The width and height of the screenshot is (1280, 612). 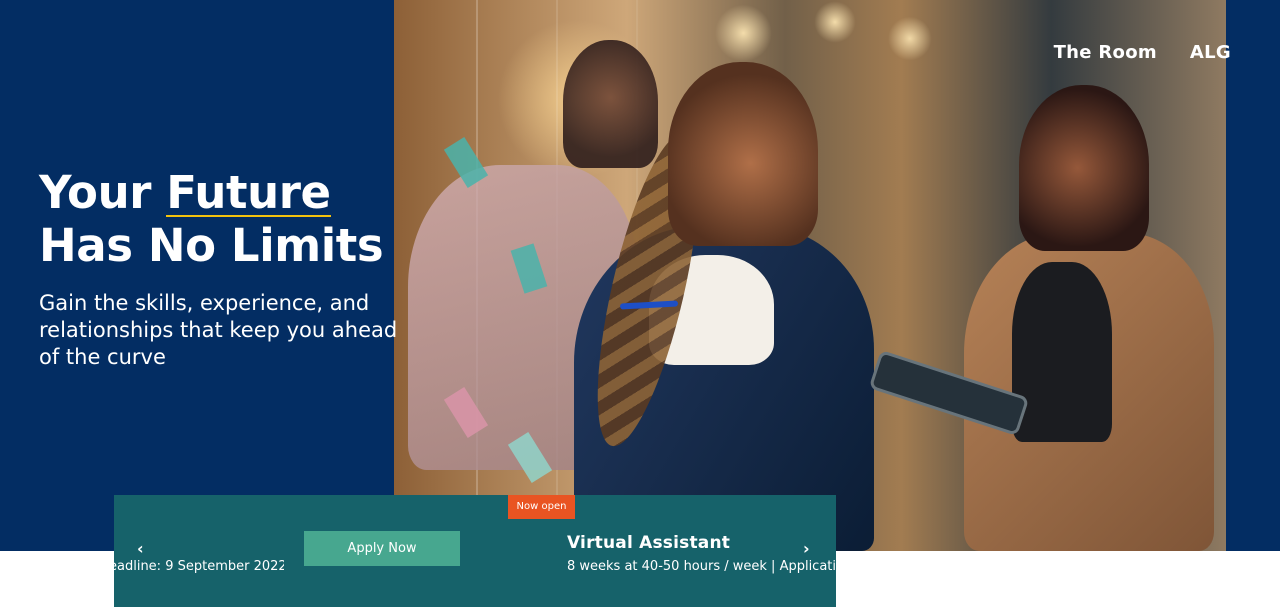 I want to click on top-navigation: The Room ALG, so click(x=1142, y=52).